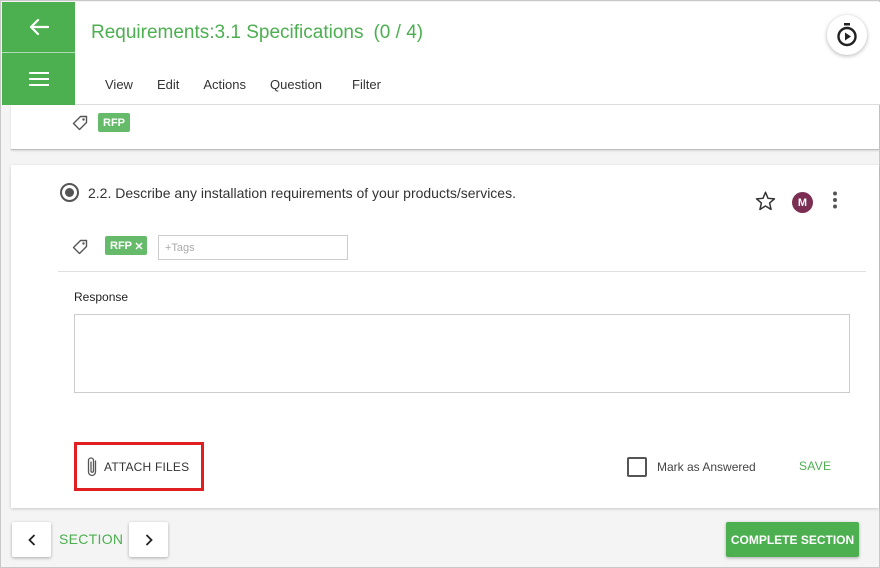 The image size is (880, 568). I want to click on chevron-left-icon, so click(31, 539).